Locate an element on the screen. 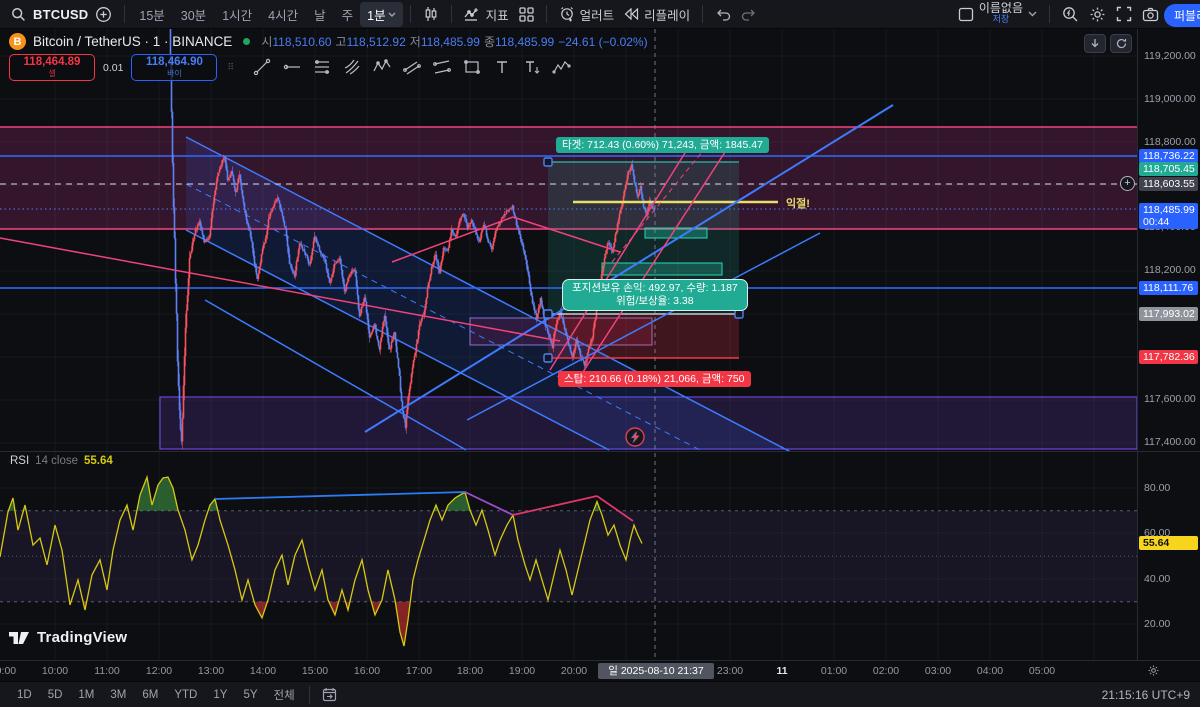 The width and height of the screenshot is (1200, 707). range-1D: 1D is located at coordinates (24, 695).